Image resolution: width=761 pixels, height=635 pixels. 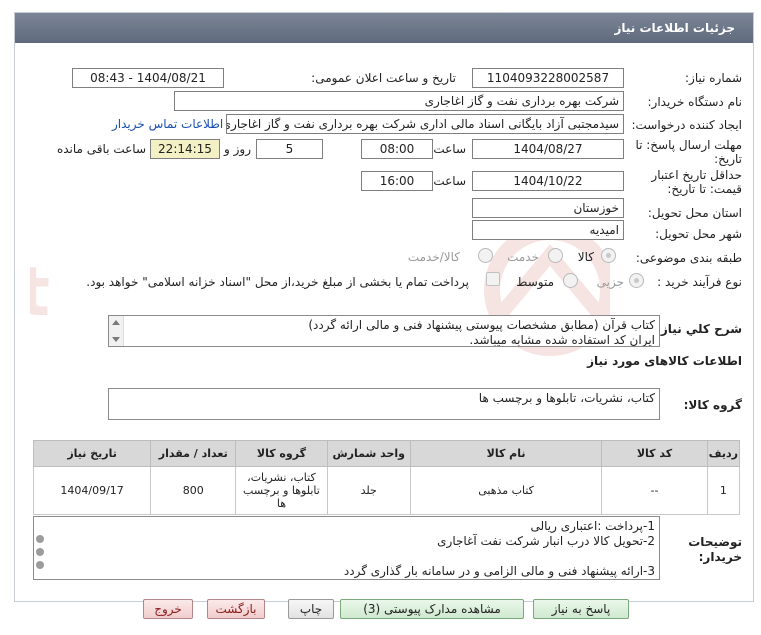 I want to click on buyer-org-field: شرکت بهره برداری نفت و گاز اغاجاری, so click(x=399, y=101).